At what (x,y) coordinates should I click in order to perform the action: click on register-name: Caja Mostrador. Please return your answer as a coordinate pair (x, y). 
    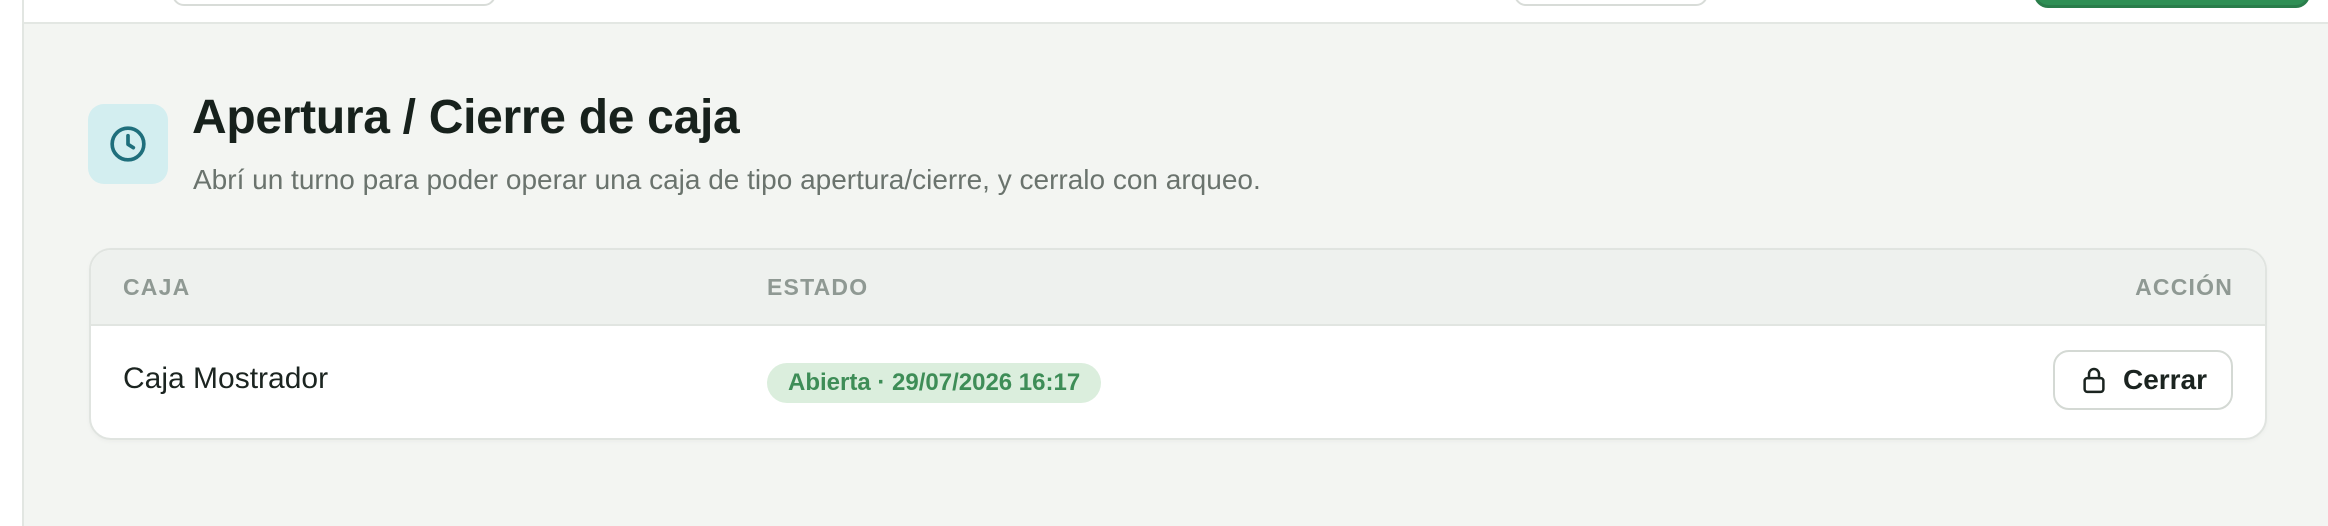
    Looking at the image, I should click on (226, 378).